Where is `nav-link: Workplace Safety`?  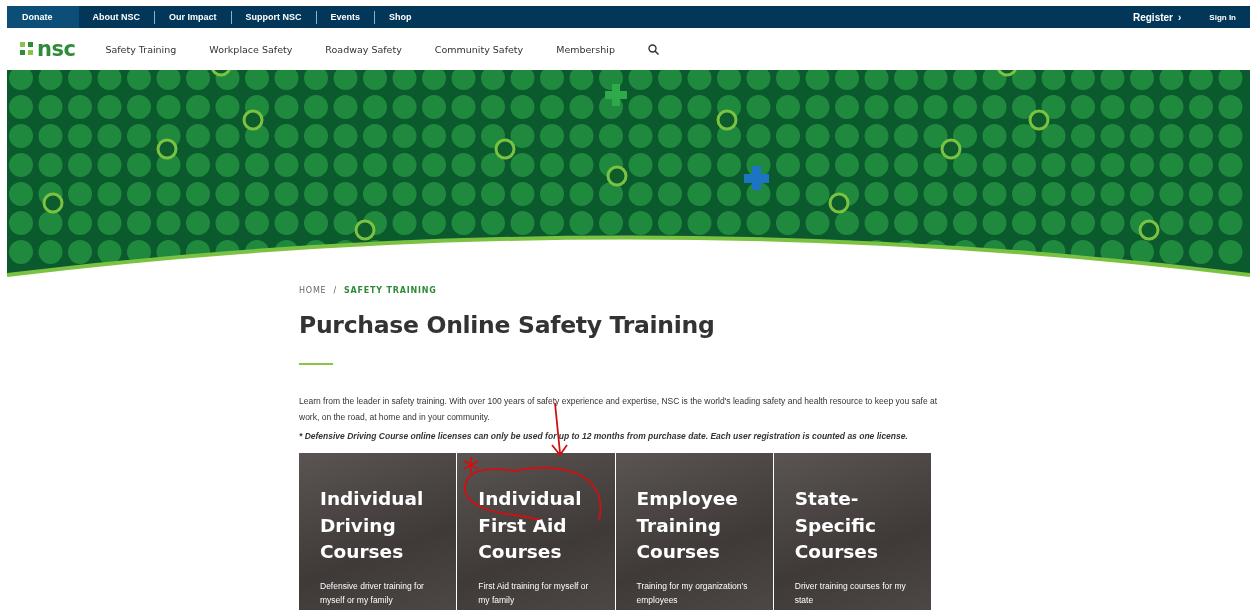 nav-link: Workplace Safety is located at coordinates (251, 49).